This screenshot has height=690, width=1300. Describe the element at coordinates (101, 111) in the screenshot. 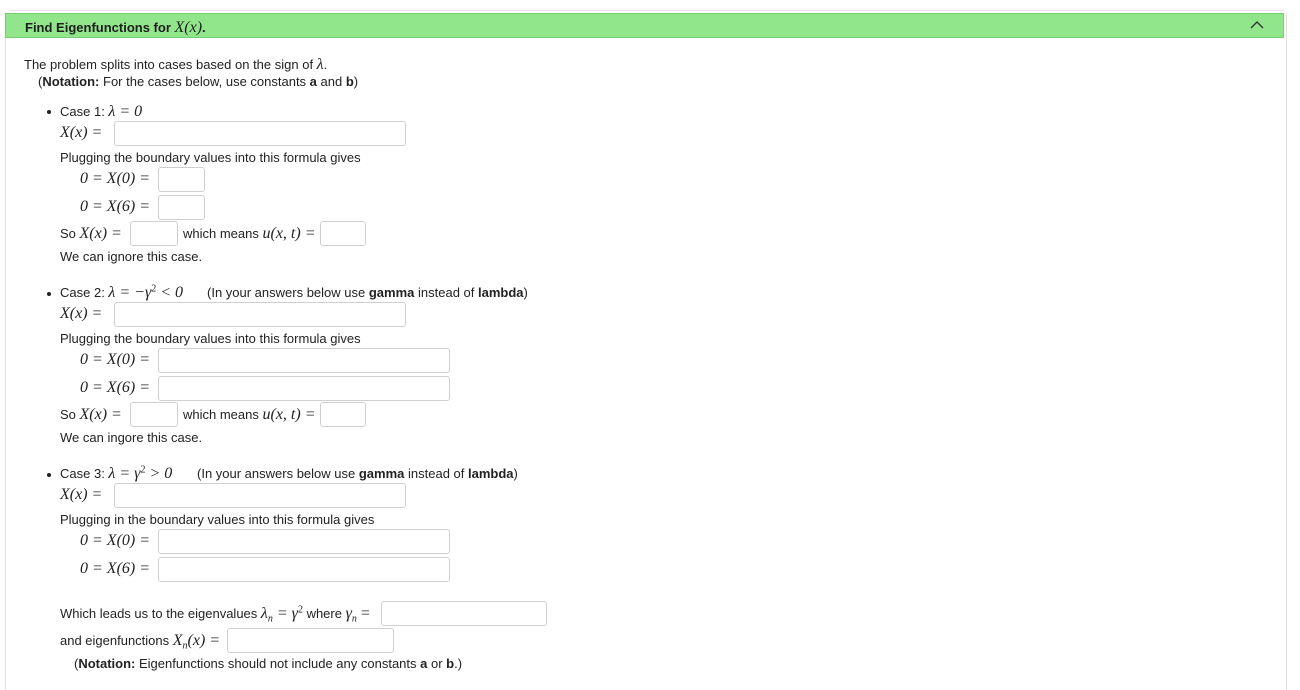

I see `case1-heading: Case 1: λ = 0` at that location.